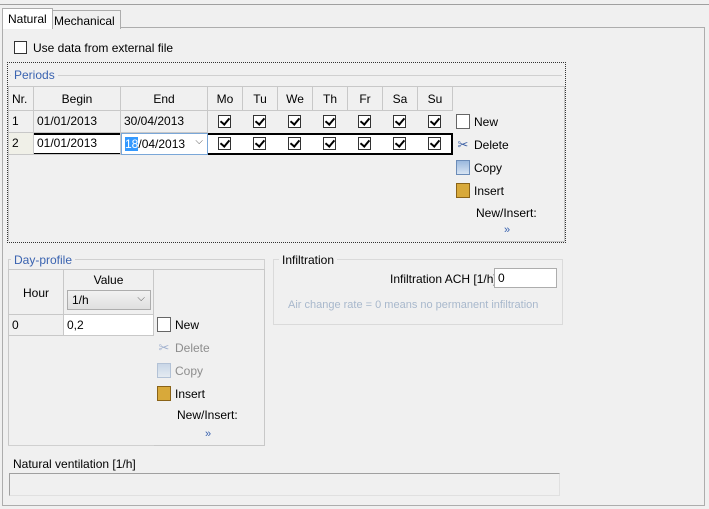 The width and height of the screenshot is (709, 509). Describe the element at coordinates (364, 143) in the screenshot. I see `row2-fr-checkbox` at that location.